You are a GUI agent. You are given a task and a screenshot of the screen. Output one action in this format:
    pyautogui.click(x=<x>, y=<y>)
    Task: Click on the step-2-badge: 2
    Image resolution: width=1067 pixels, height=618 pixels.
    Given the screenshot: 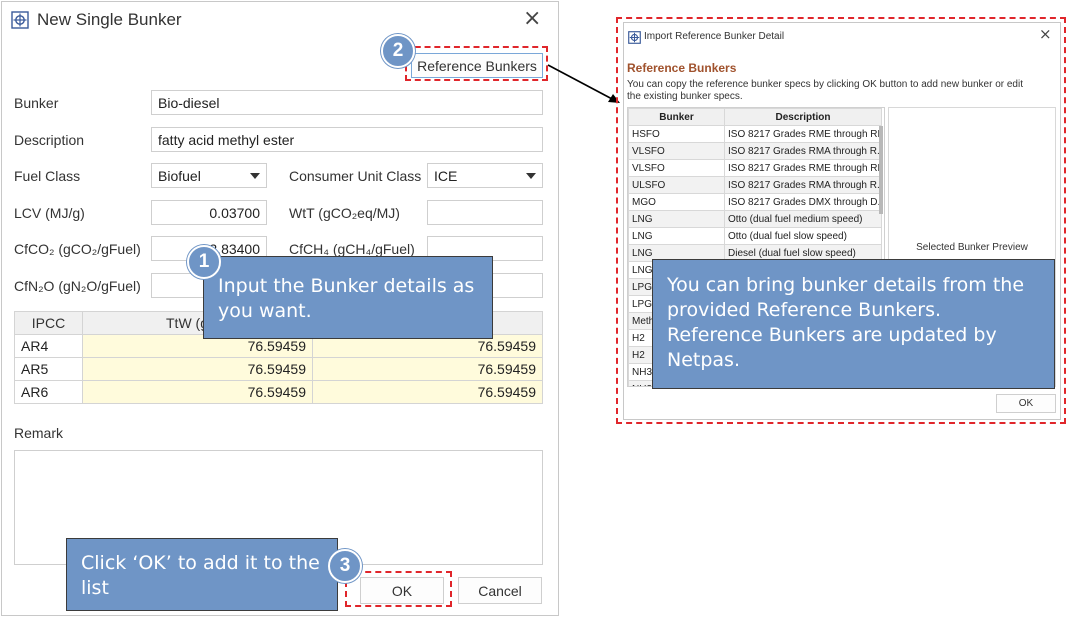 What is the action you would take?
    pyautogui.click(x=398, y=51)
    